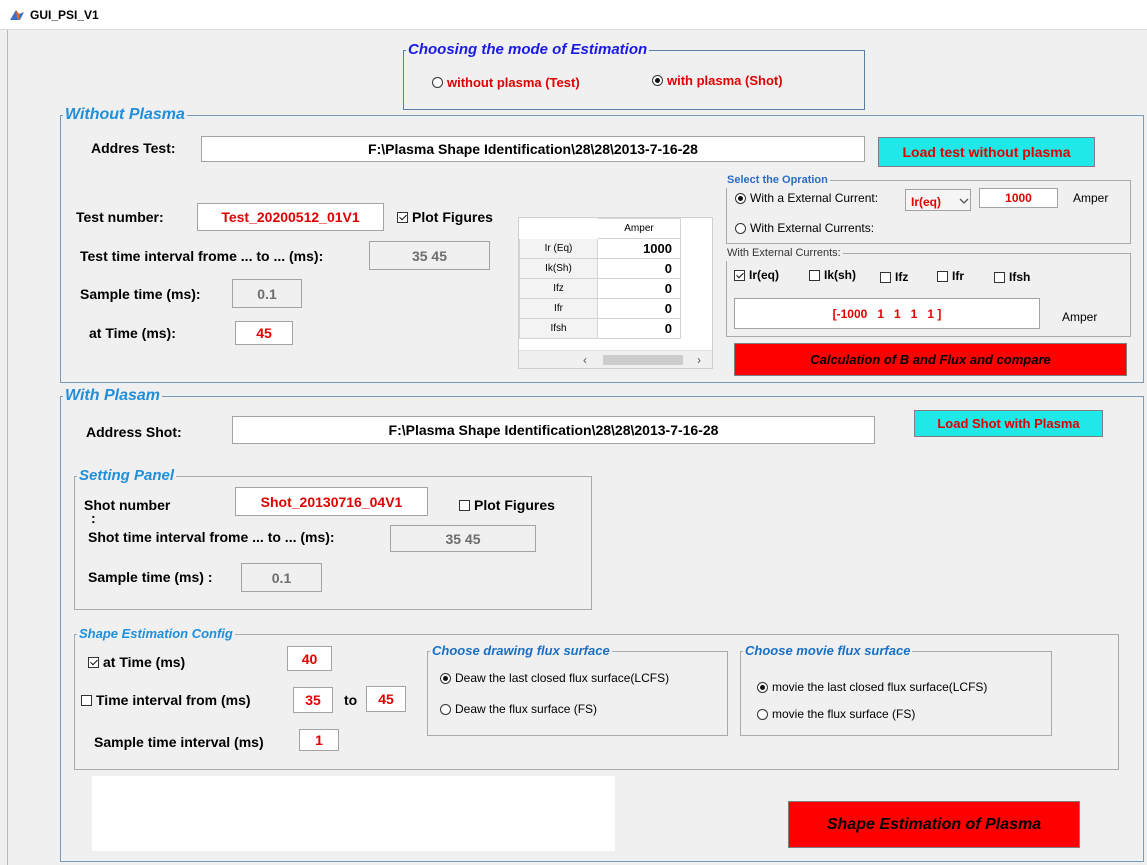 The height and width of the screenshot is (865, 1147). What do you see at coordinates (445, 678) in the screenshot?
I see `radio-draw-lcfs-icon` at bounding box center [445, 678].